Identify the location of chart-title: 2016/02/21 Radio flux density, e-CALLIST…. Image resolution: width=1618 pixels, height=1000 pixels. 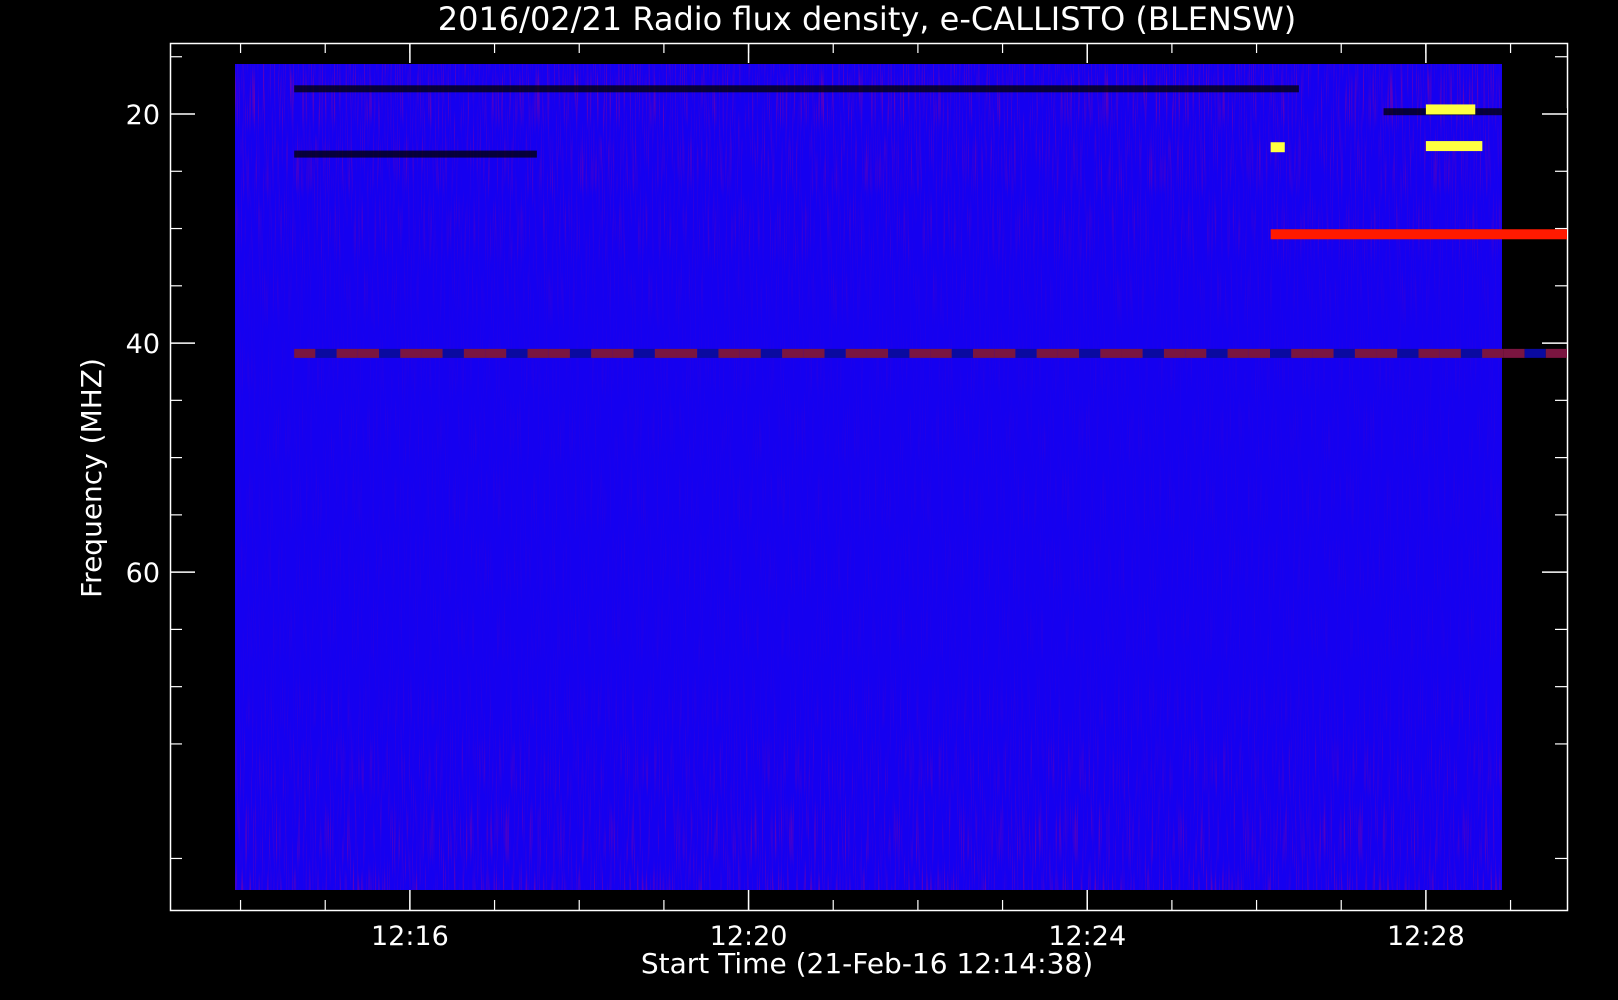
(867, 19).